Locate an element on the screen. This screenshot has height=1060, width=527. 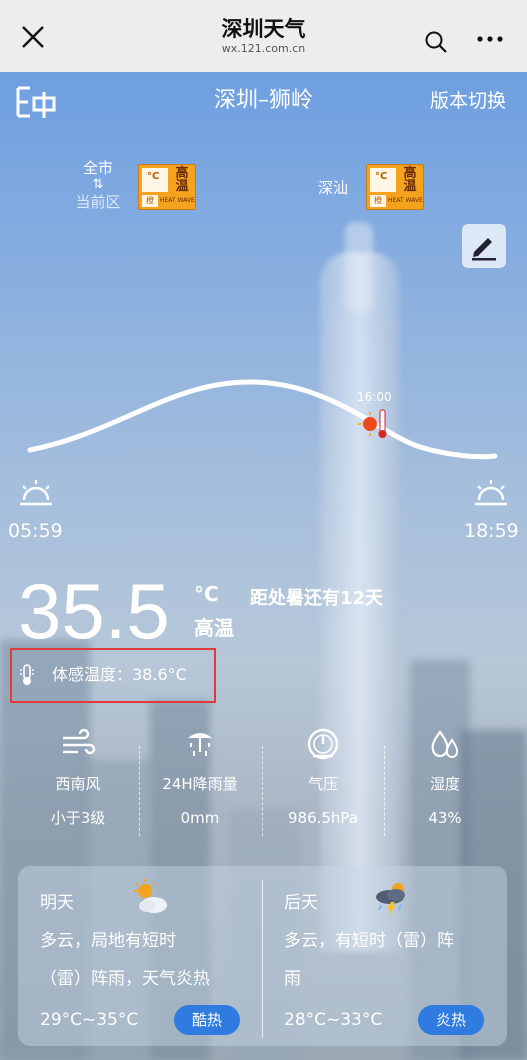
stat-label: 24H降雨量 is located at coordinates (200, 784).